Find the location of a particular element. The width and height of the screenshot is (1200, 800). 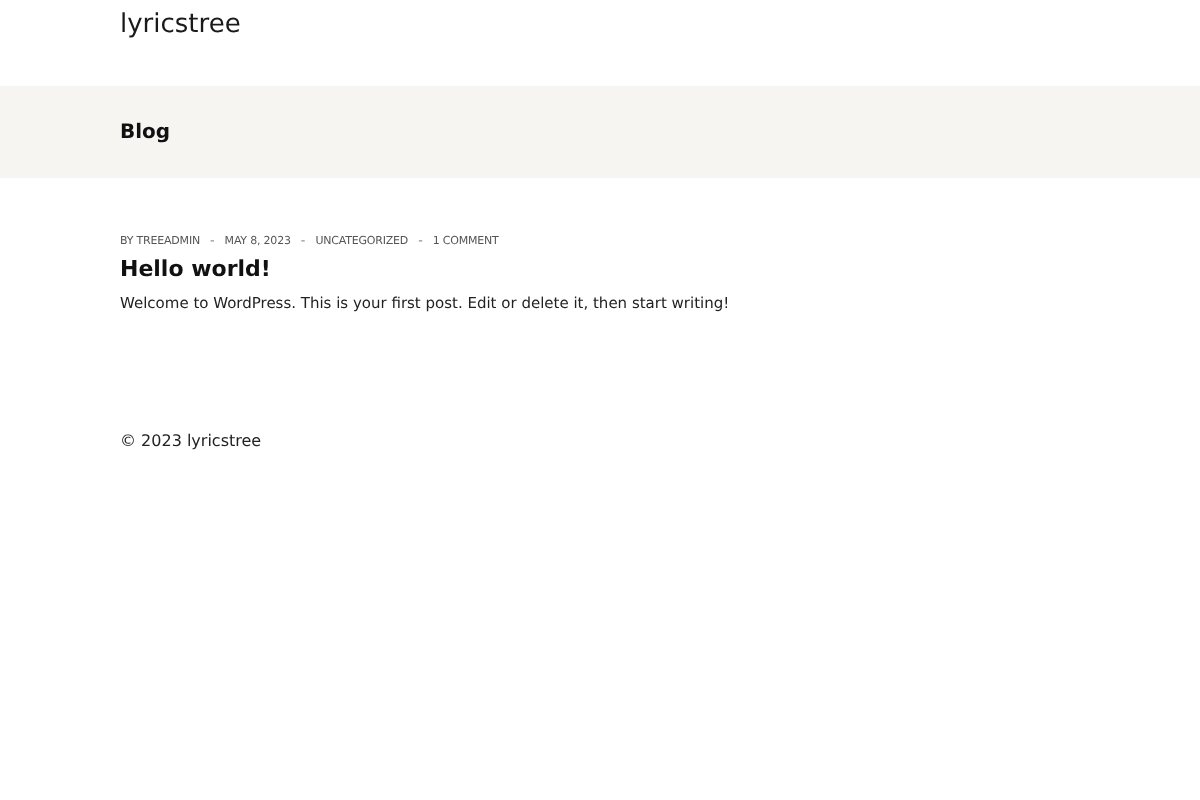

site-title: lyricstree is located at coordinates (180, 25).